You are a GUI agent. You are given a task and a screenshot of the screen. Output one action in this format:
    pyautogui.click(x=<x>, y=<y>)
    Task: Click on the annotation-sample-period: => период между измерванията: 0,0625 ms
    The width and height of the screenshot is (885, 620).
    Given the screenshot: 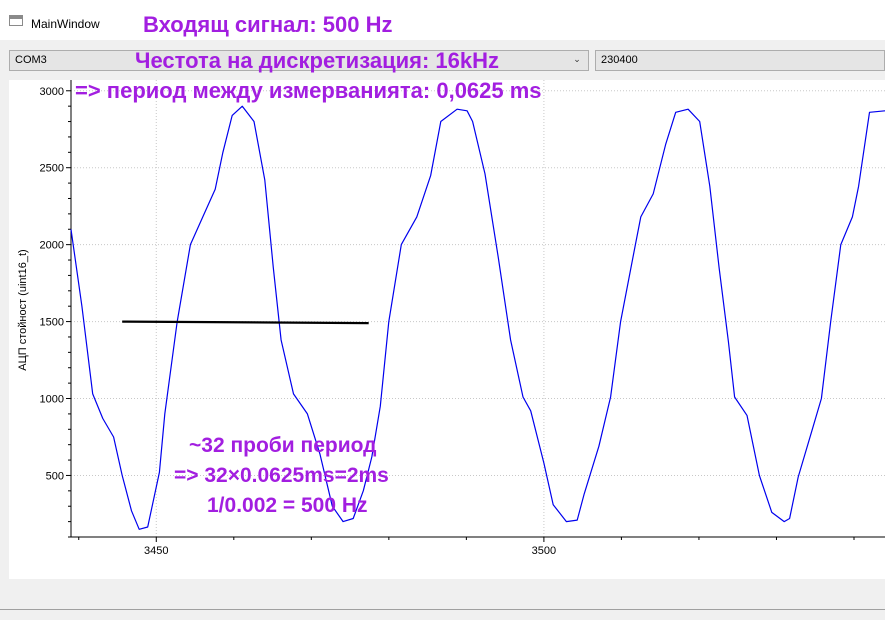 What is the action you would take?
    pyautogui.click(x=308, y=90)
    